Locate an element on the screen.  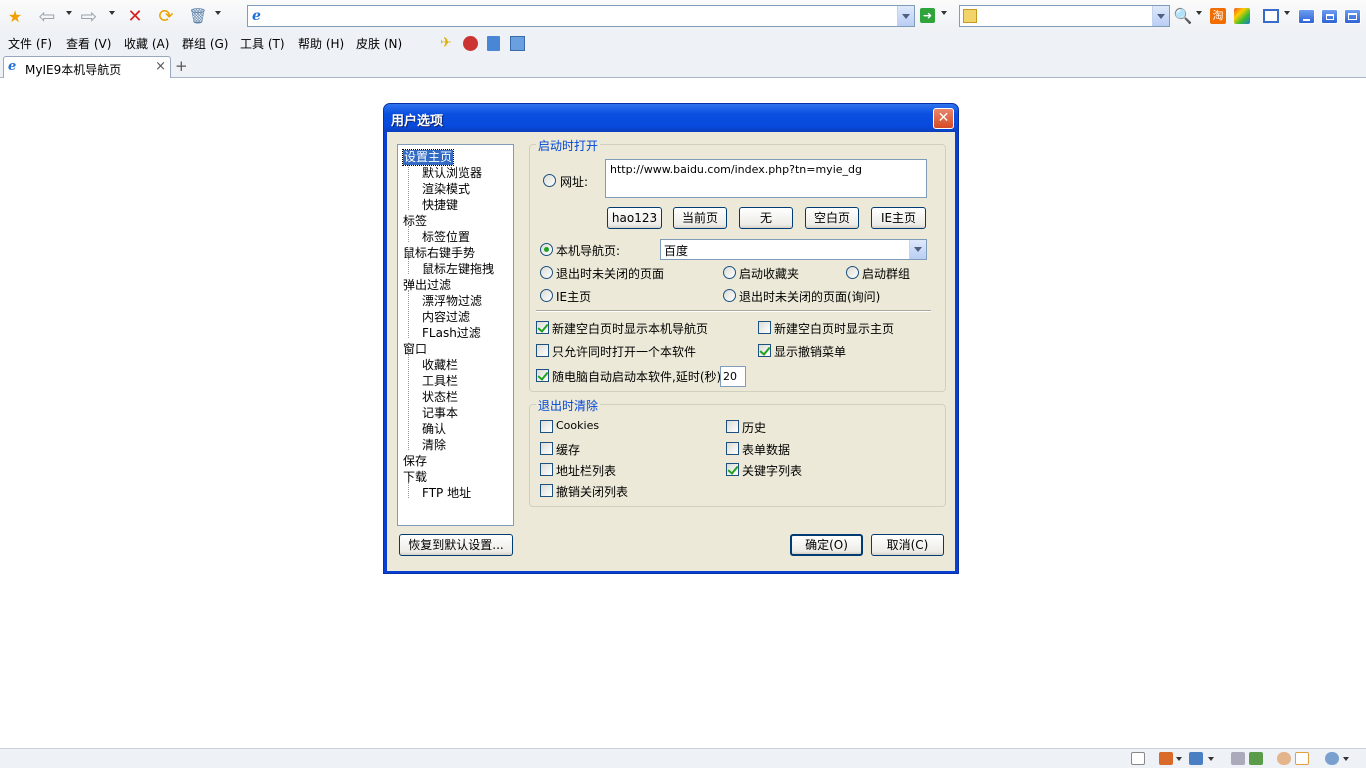
keyword-list-checkbox is located at coordinates (732, 469).